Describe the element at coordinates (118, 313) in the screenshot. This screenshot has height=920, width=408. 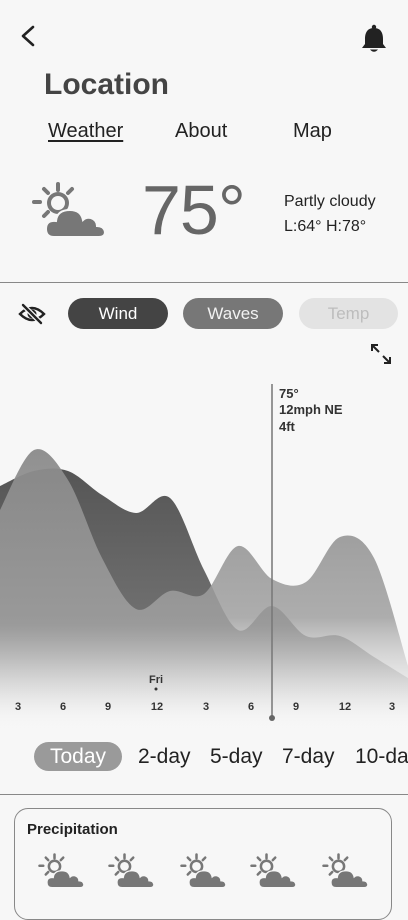
I see `layer-wind-toggle: Wind` at that location.